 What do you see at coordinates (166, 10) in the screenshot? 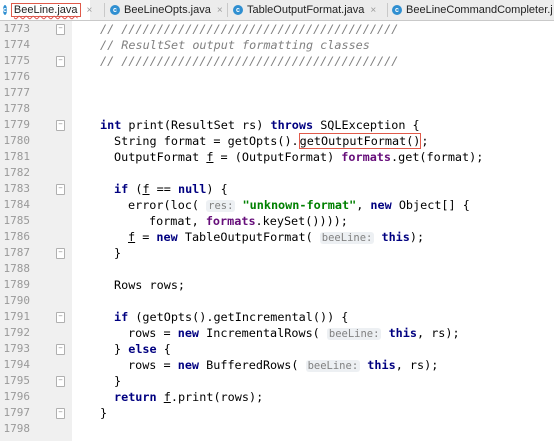
I see `tab-beelineopts-java: c BeeLineOpts.java ×` at bounding box center [166, 10].